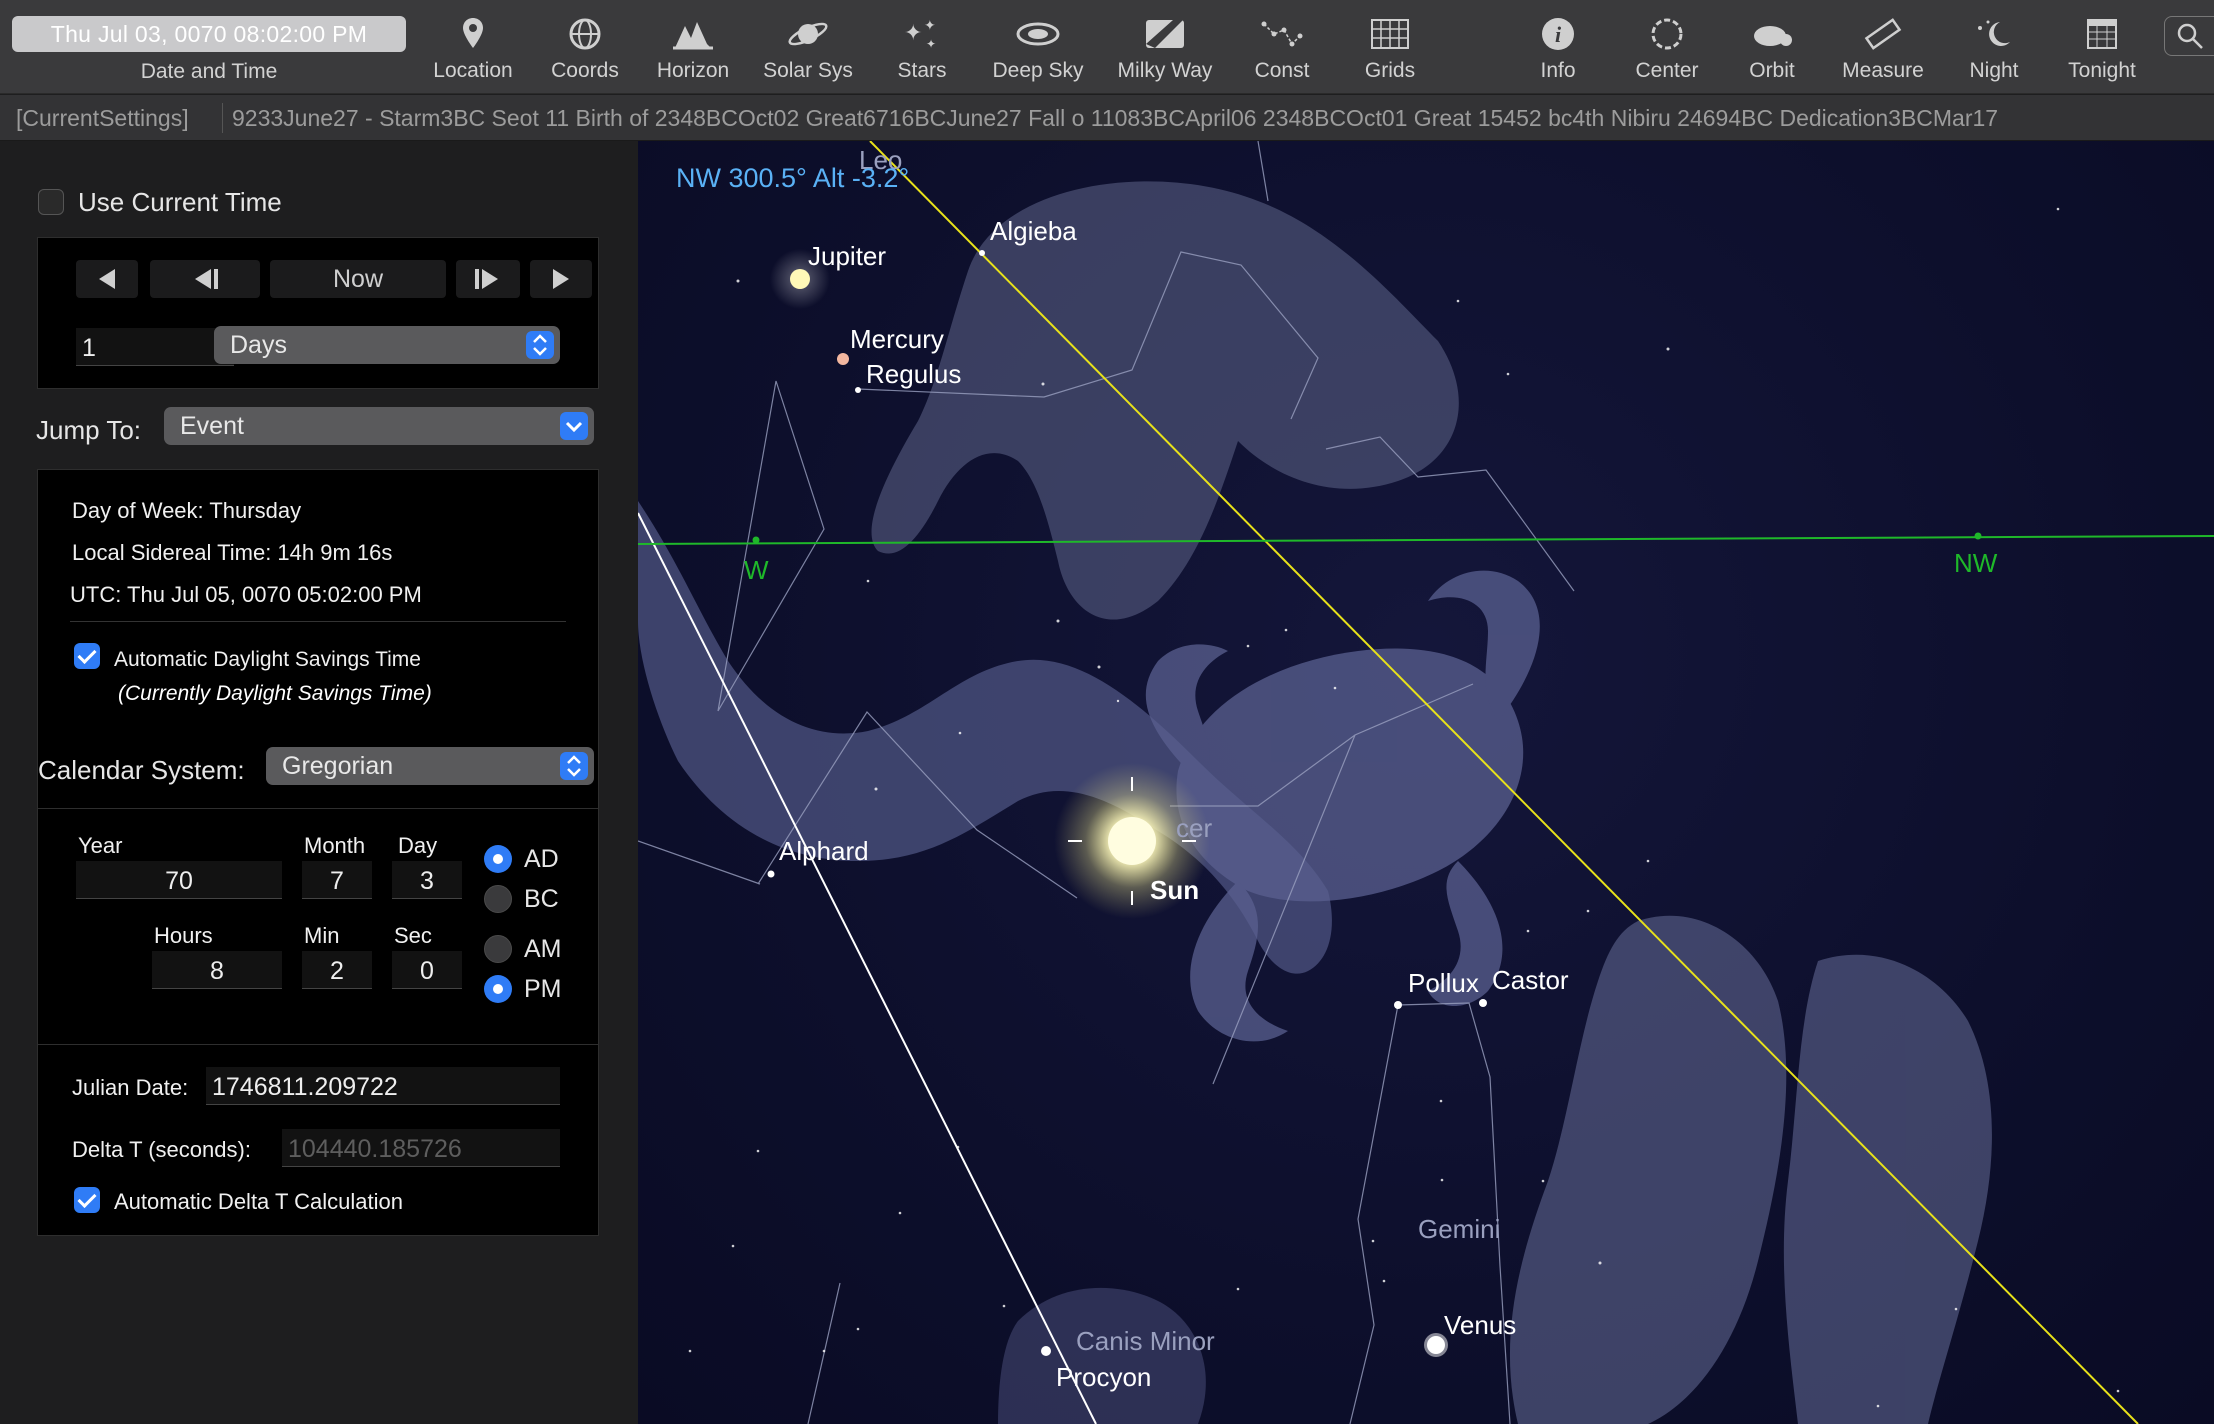 This screenshot has width=2214, height=1424. I want to click on milky-way-button: Milky Way, so click(1165, 50).